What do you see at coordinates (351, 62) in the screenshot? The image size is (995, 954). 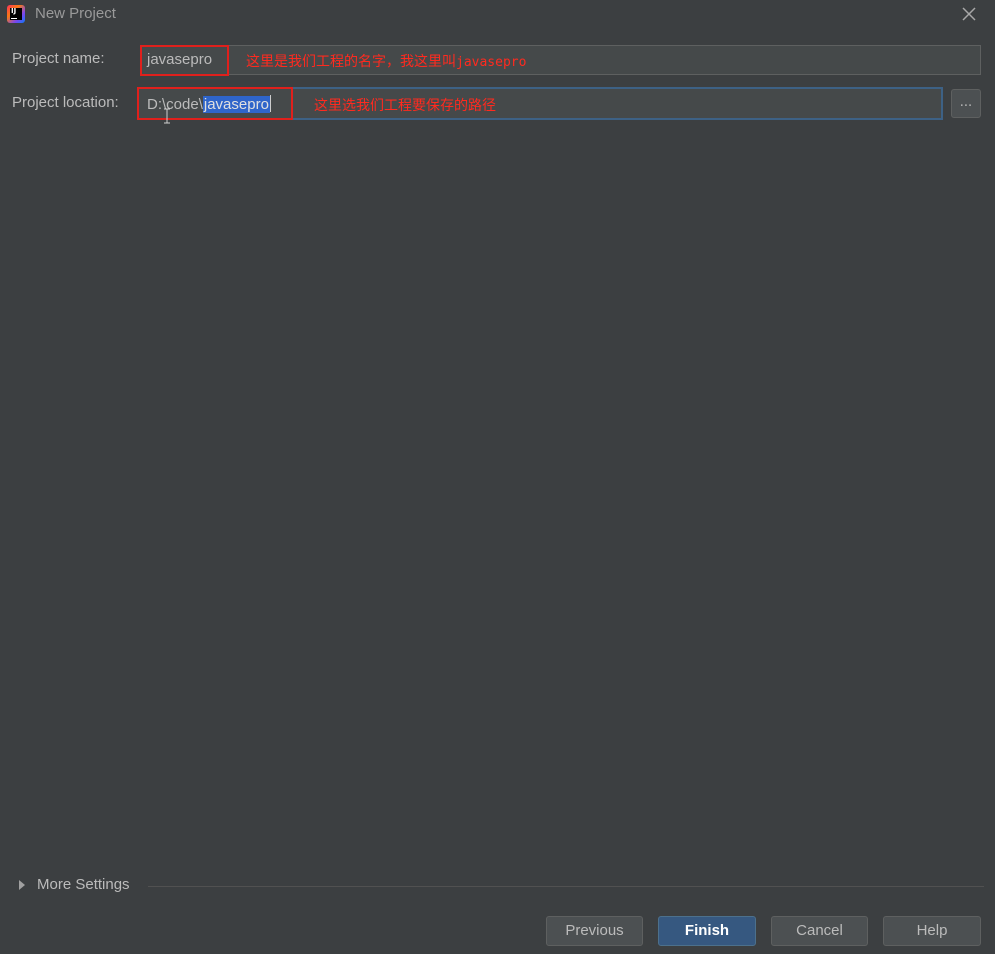 I see `annotation-name-text: 这里是我们工程的名字，我这里叫` at bounding box center [351, 62].